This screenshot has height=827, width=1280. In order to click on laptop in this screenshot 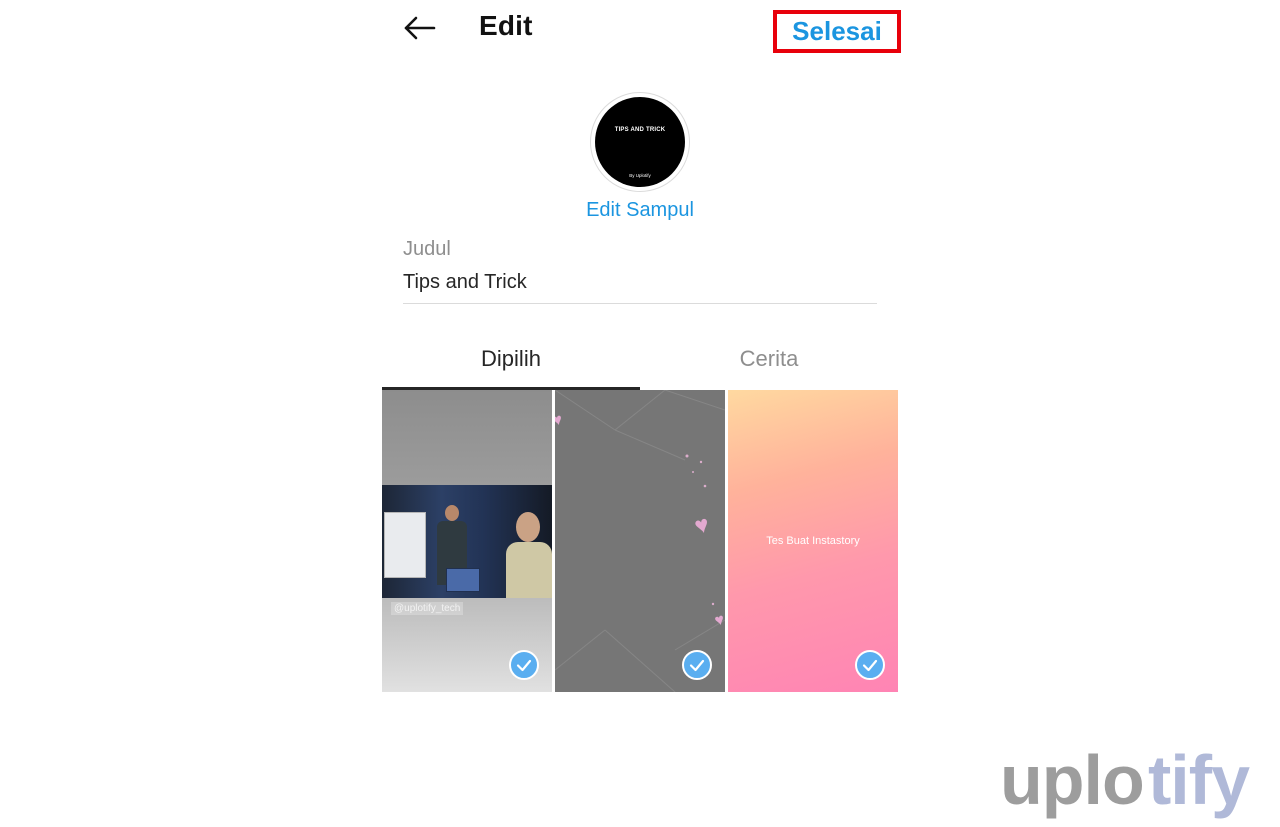, I will do `click(463, 580)`.